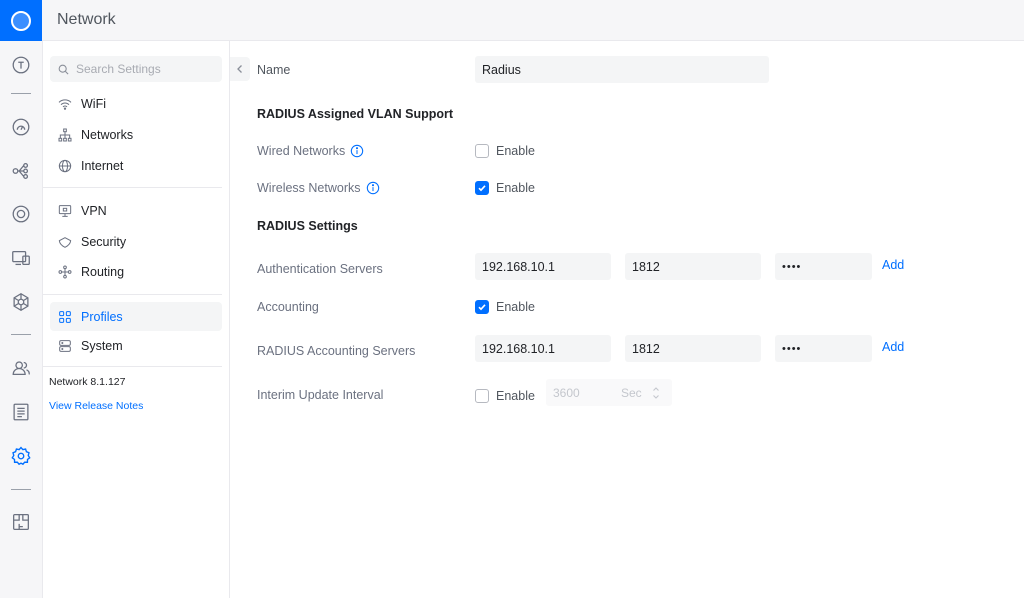 The width and height of the screenshot is (1024, 598). I want to click on wired-networks-label: Wired Networks, so click(310, 151).